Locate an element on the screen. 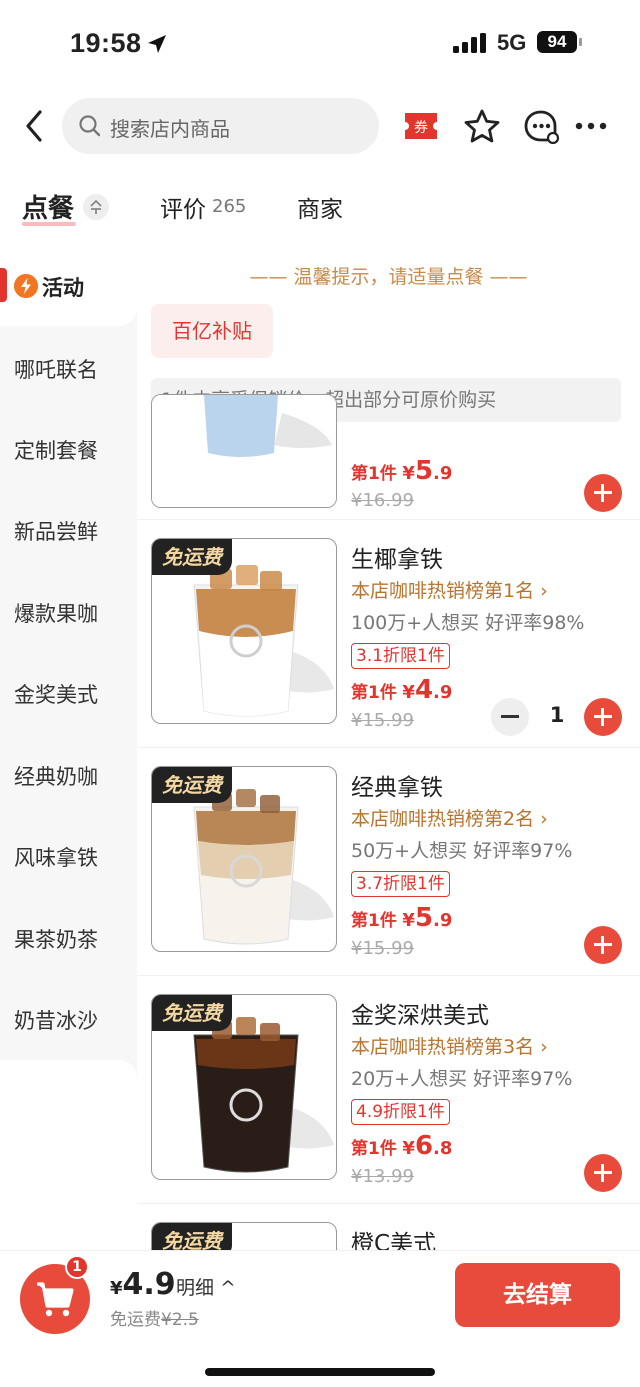 The image size is (640, 1387). signal-icon is located at coordinates (469, 43).